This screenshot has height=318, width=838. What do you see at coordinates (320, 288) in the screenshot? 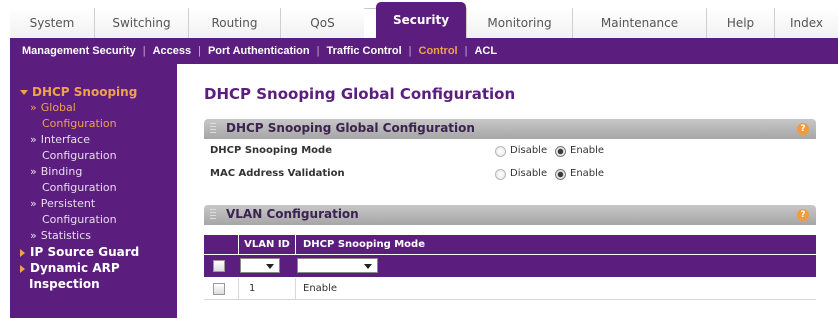
I see `dhcp-snooping-mode-cell: Enable` at bounding box center [320, 288].